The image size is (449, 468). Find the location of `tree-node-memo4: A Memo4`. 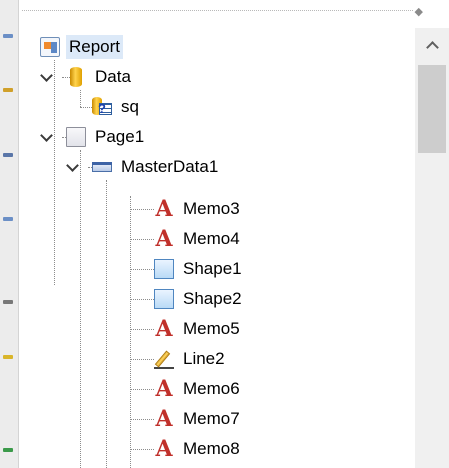

tree-node-memo4: A Memo4 is located at coordinates (198, 239).